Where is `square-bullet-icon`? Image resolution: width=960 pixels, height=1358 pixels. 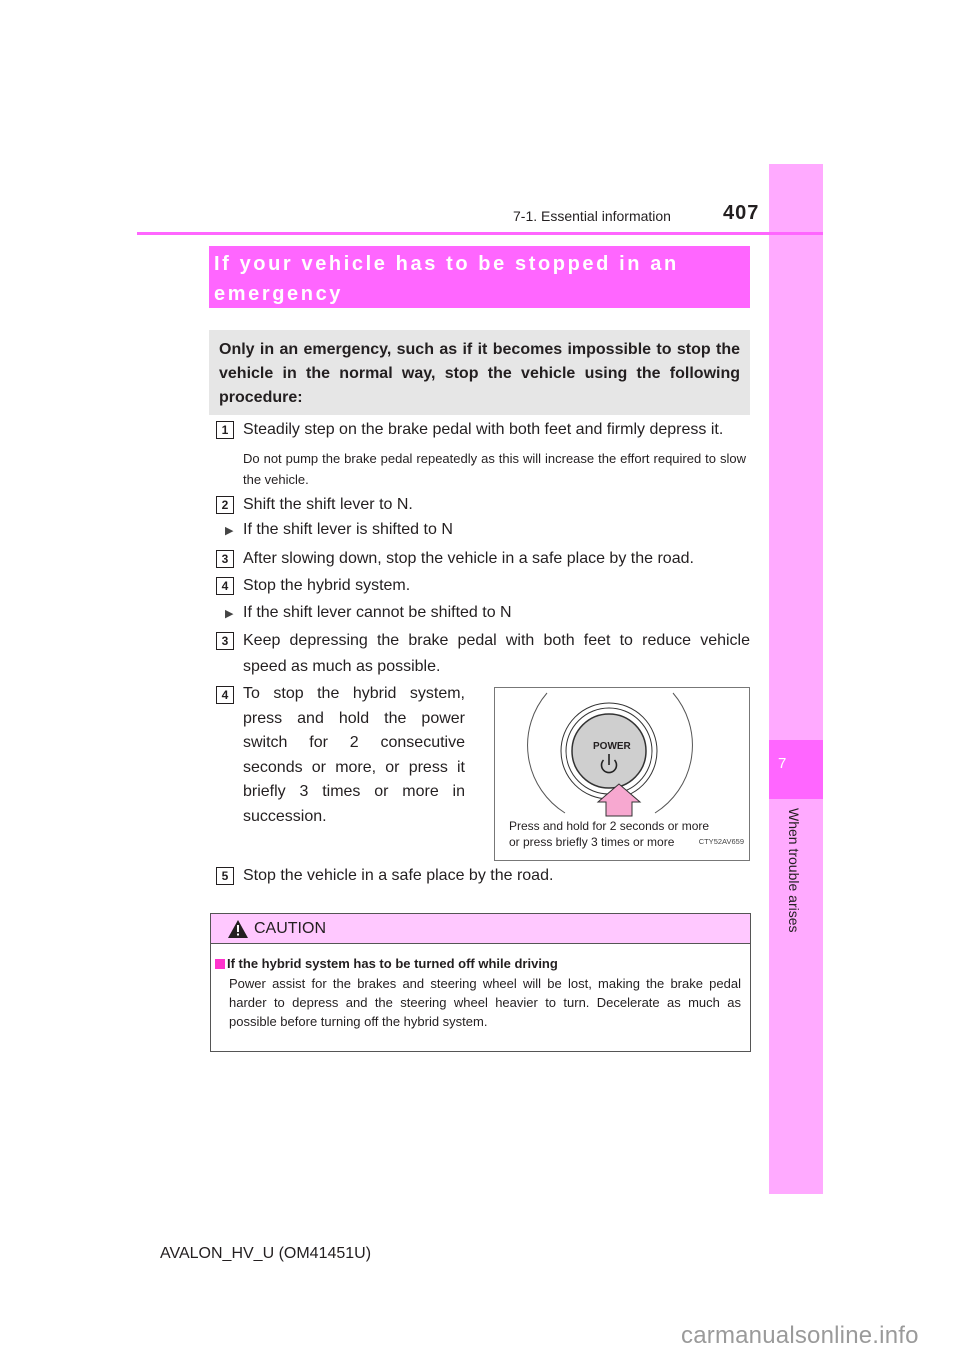
square-bullet-icon is located at coordinates (220, 964).